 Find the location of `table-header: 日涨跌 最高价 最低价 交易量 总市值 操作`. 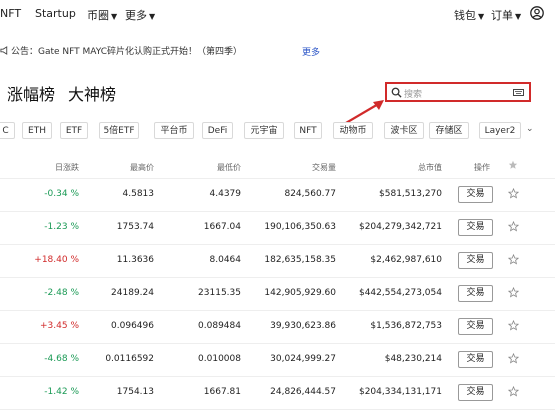

table-header: 日涨跌 最高价 最低价 交易量 总市值 操作 is located at coordinates (277, 168).